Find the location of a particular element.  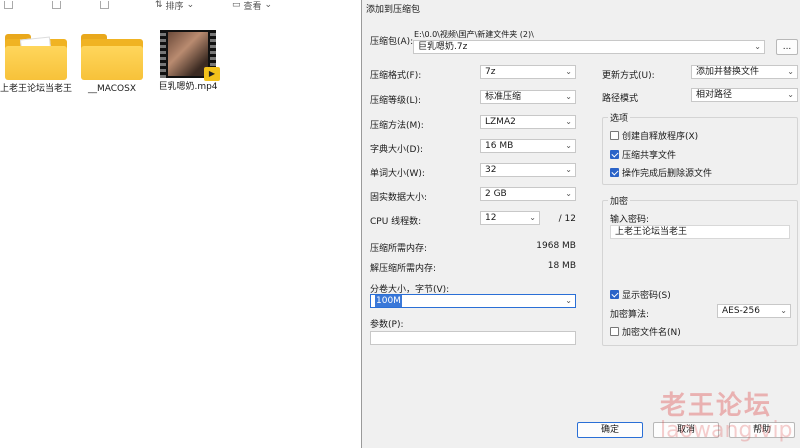

view-icon: ▭ is located at coordinates (236, 5).